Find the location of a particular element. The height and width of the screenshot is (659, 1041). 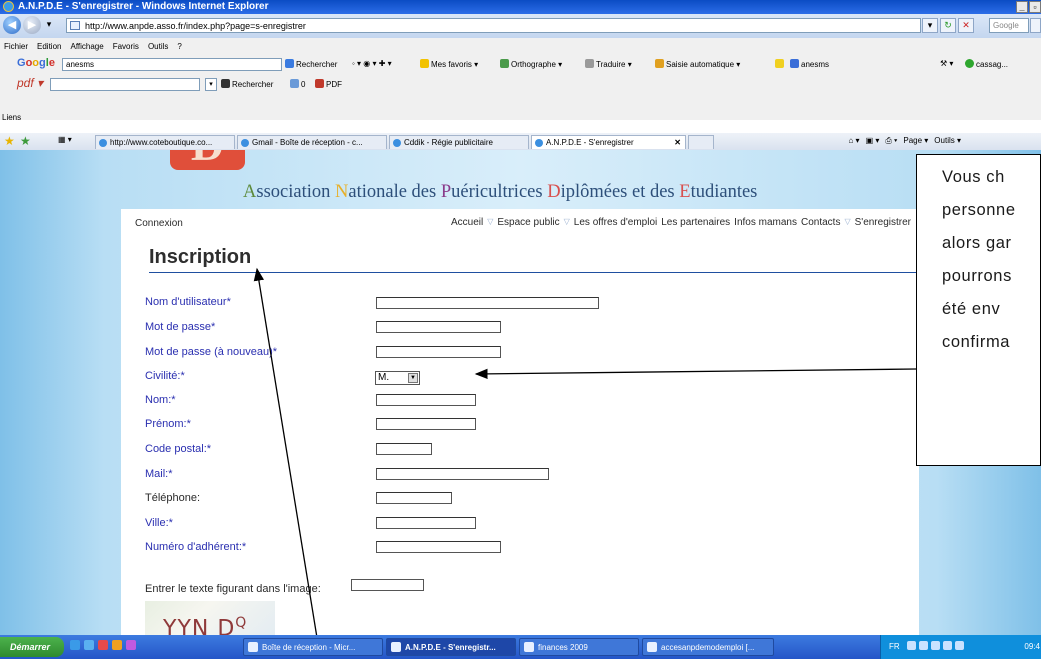

history-dropdown-icon: ▾ is located at coordinates (49, 25).